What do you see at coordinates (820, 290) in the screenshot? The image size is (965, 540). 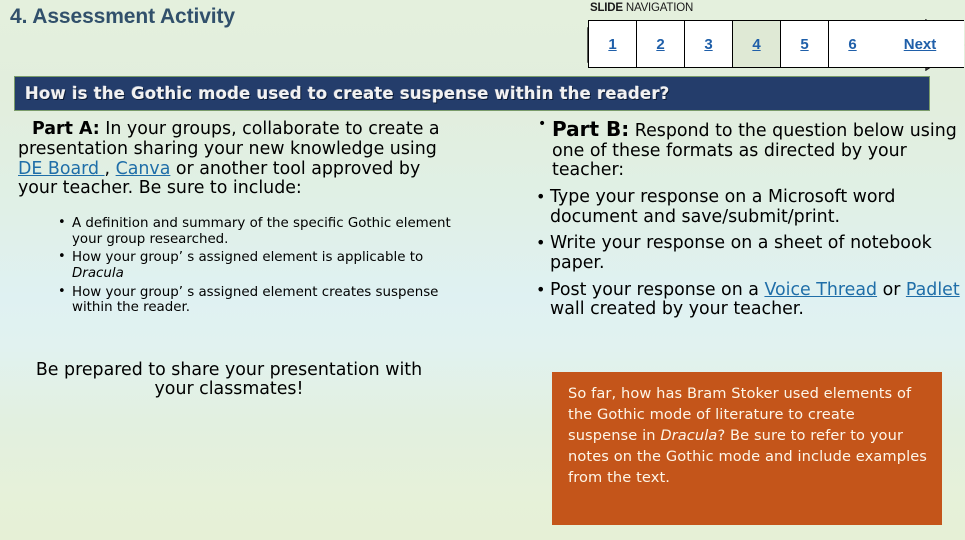 I see `voice-thread-link: Voice Thread` at bounding box center [820, 290].